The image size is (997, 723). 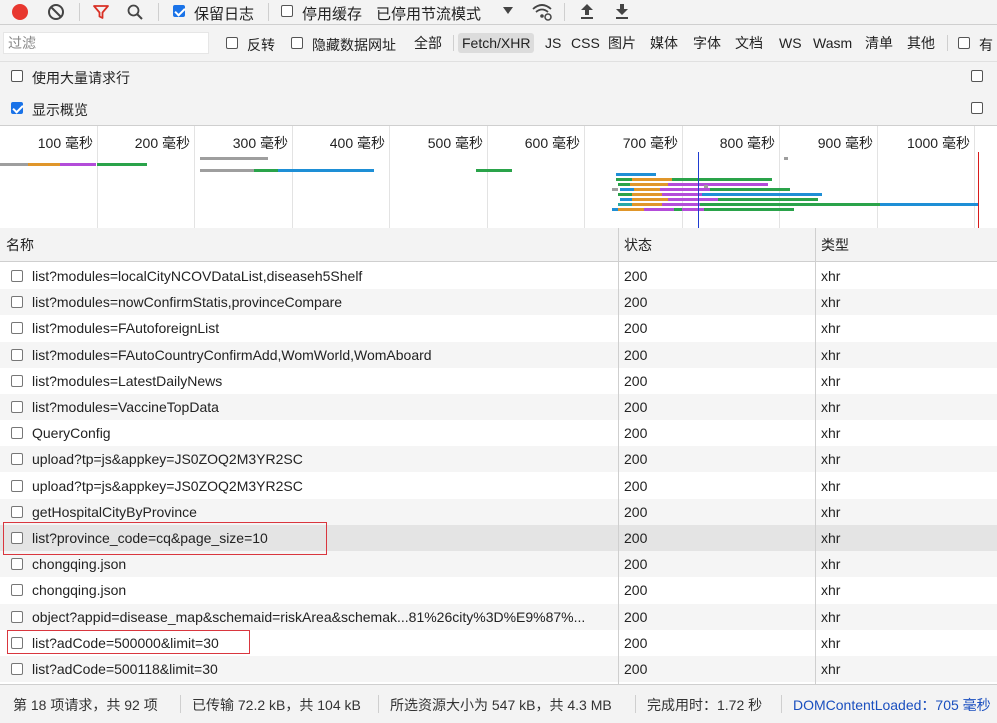 What do you see at coordinates (498, 433) in the screenshot?
I see `table-row: QueryConfig 200 xhr` at bounding box center [498, 433].